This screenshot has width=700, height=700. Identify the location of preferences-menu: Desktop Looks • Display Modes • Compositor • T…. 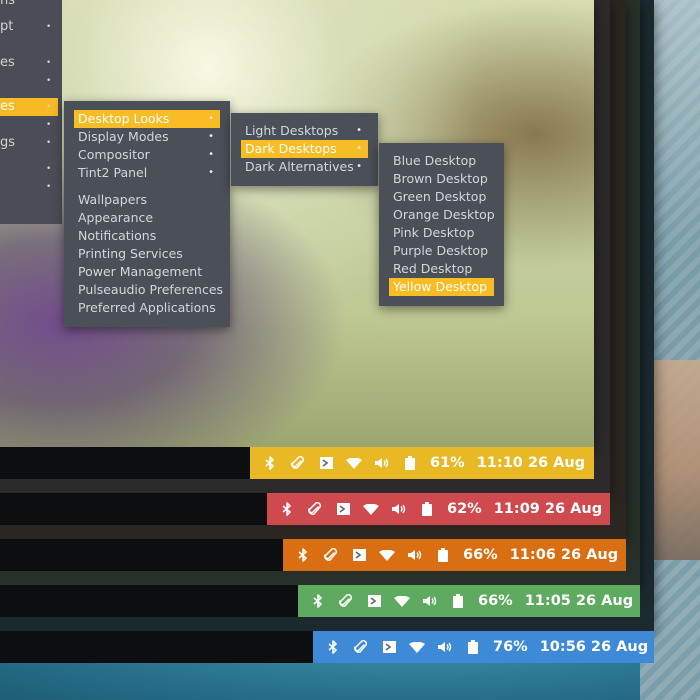
(147, 214).